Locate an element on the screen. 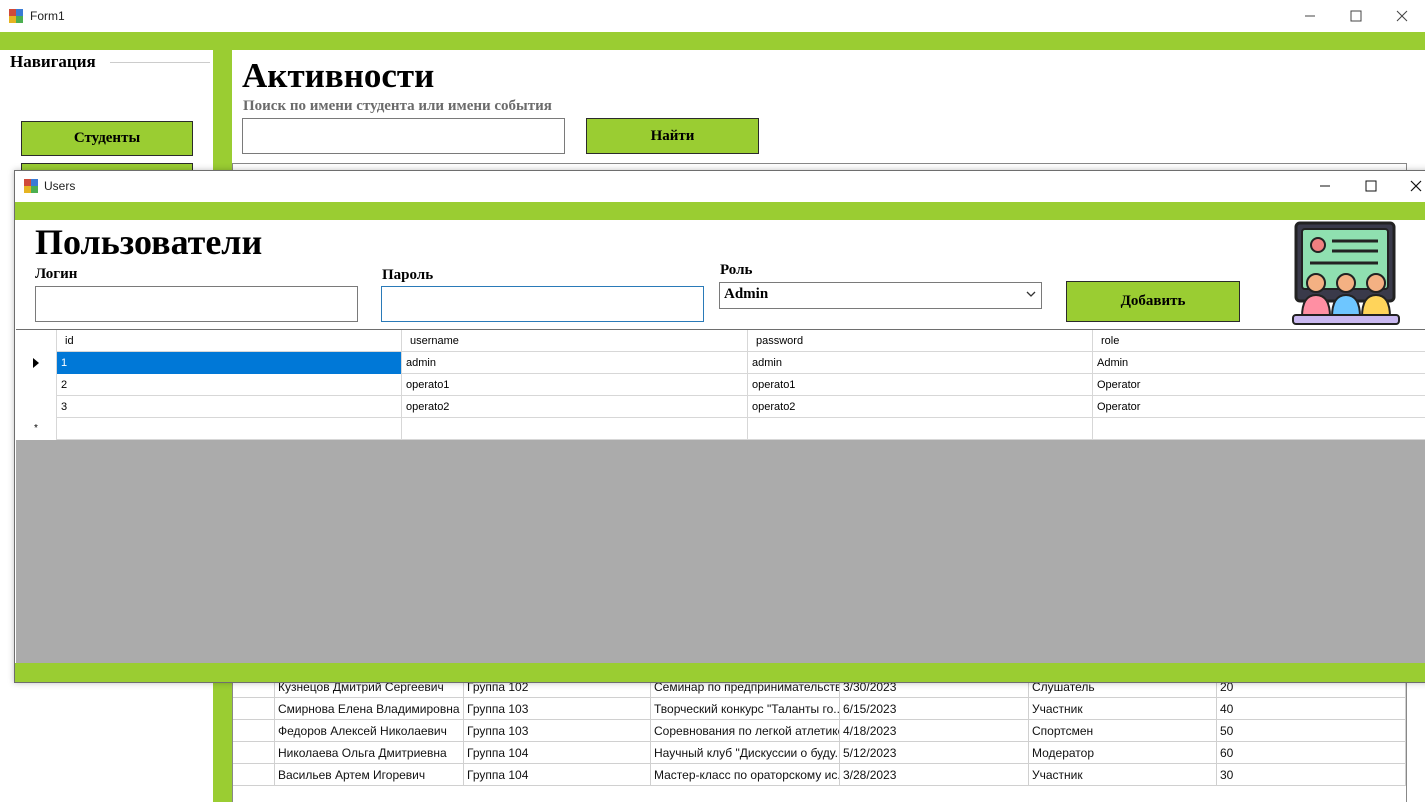 Image resolution: width=1425 pixels, height=802 pixels. add-user-button: Добавить is located at coordinates (1153, 301).